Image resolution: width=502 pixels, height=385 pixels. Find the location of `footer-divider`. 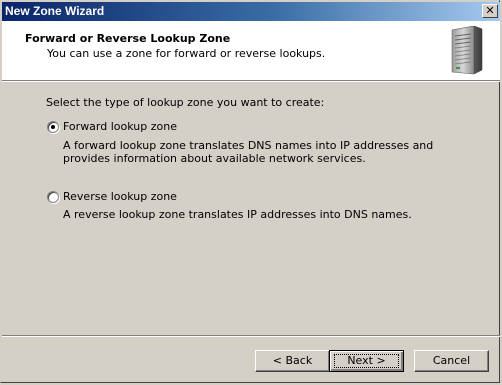

footer-divider is located at coordinates (251, 336).